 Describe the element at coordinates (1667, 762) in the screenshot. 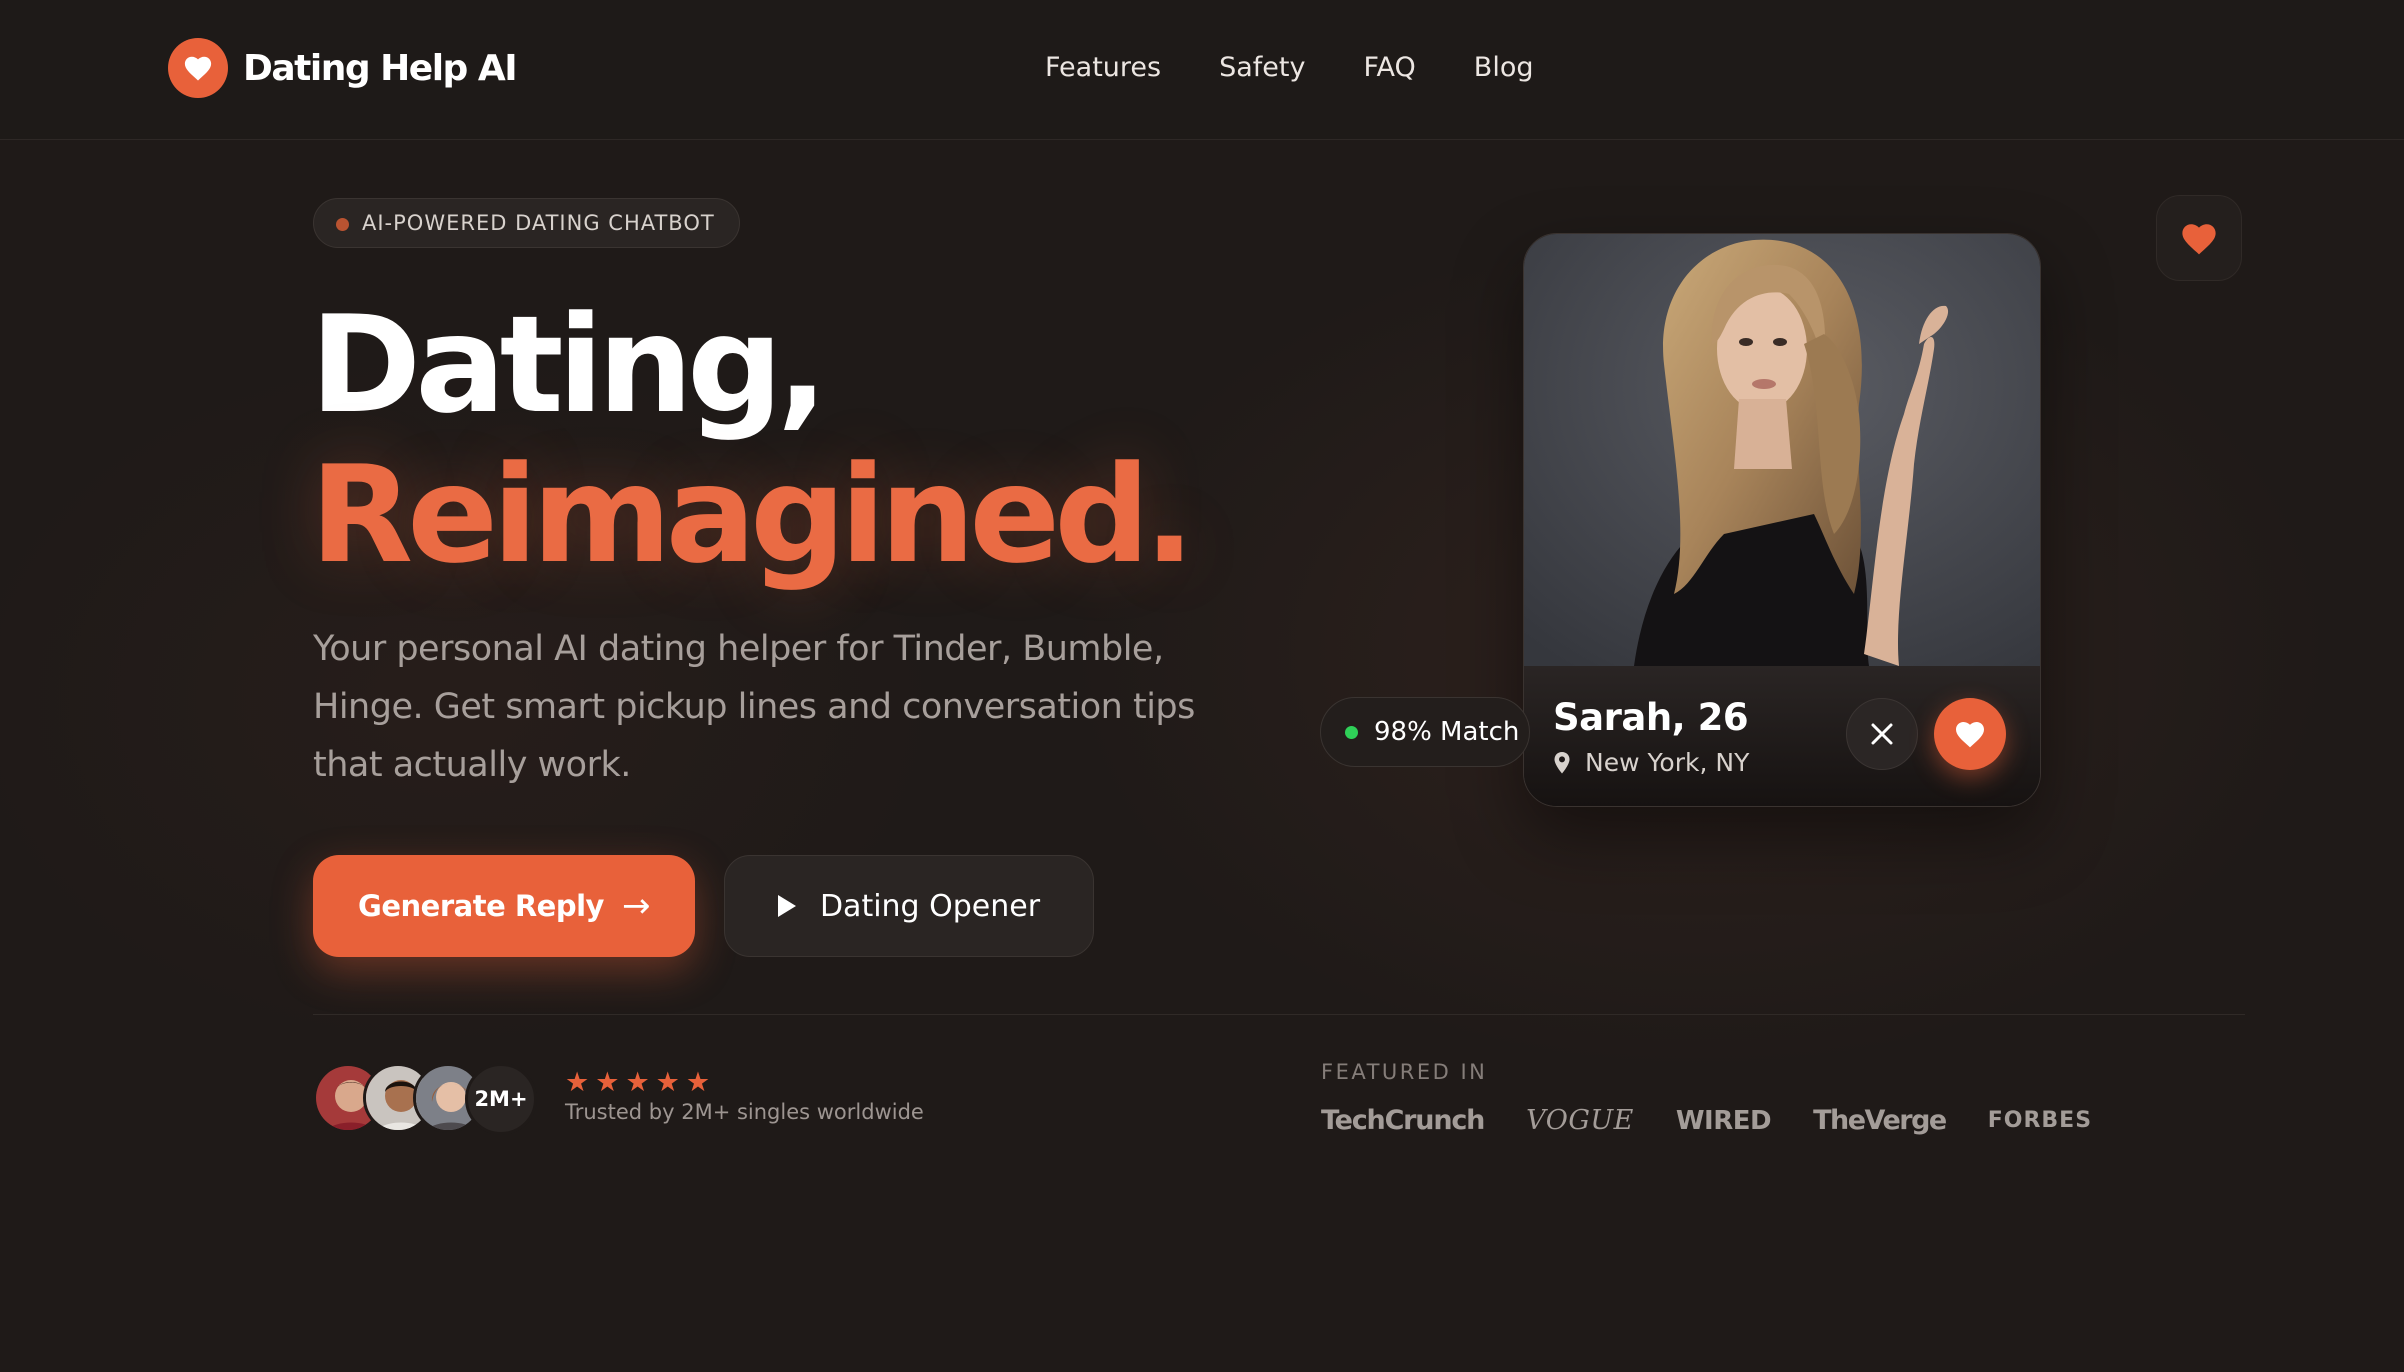

I see `profile-location-label: New York, NY` at that location.